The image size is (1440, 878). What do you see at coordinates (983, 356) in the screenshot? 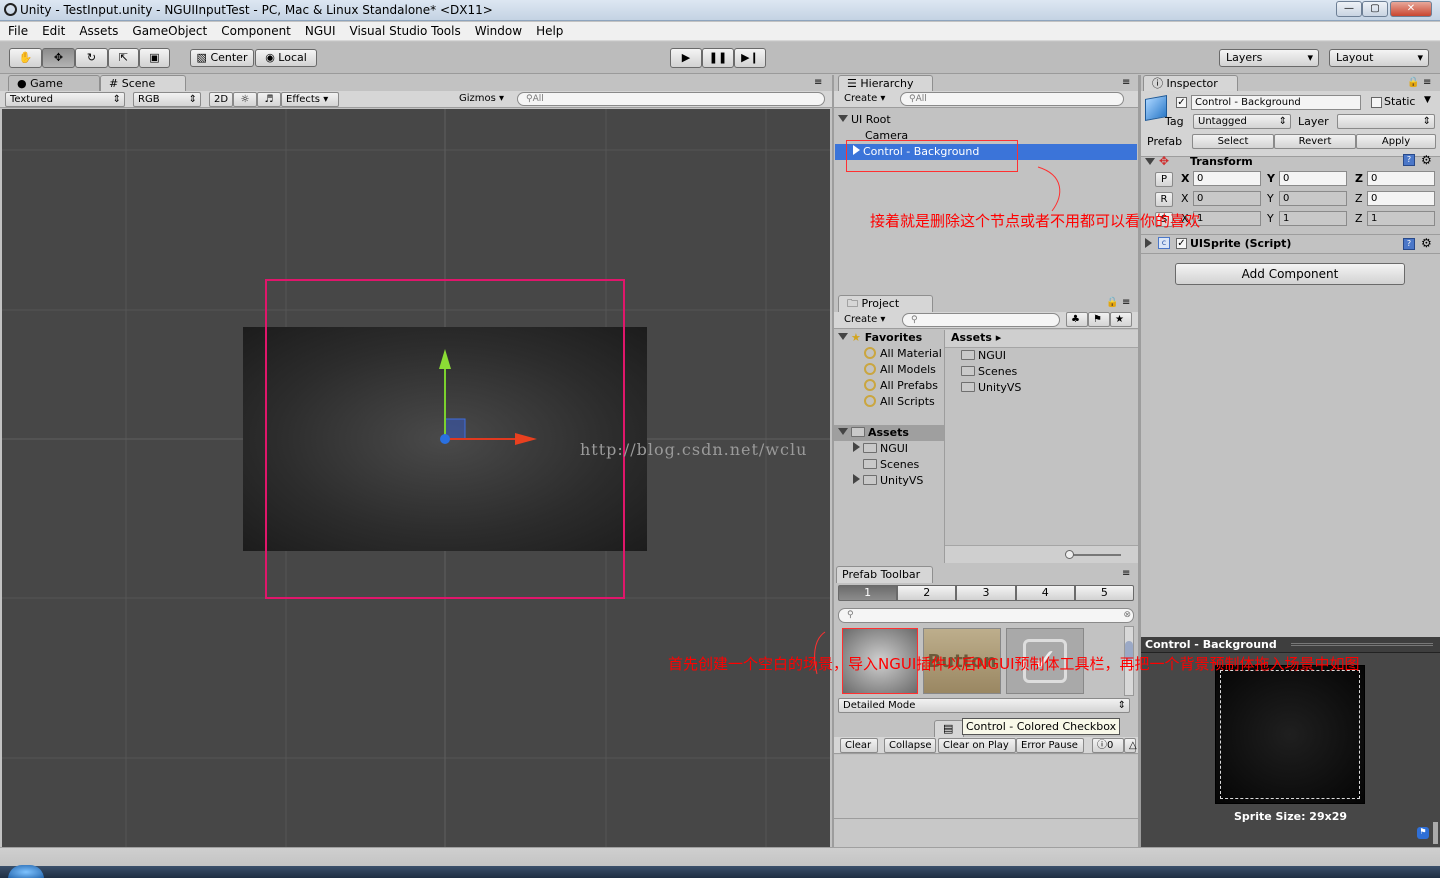
I see `asset-folder: NGUI` at bounding box center [983, 356].